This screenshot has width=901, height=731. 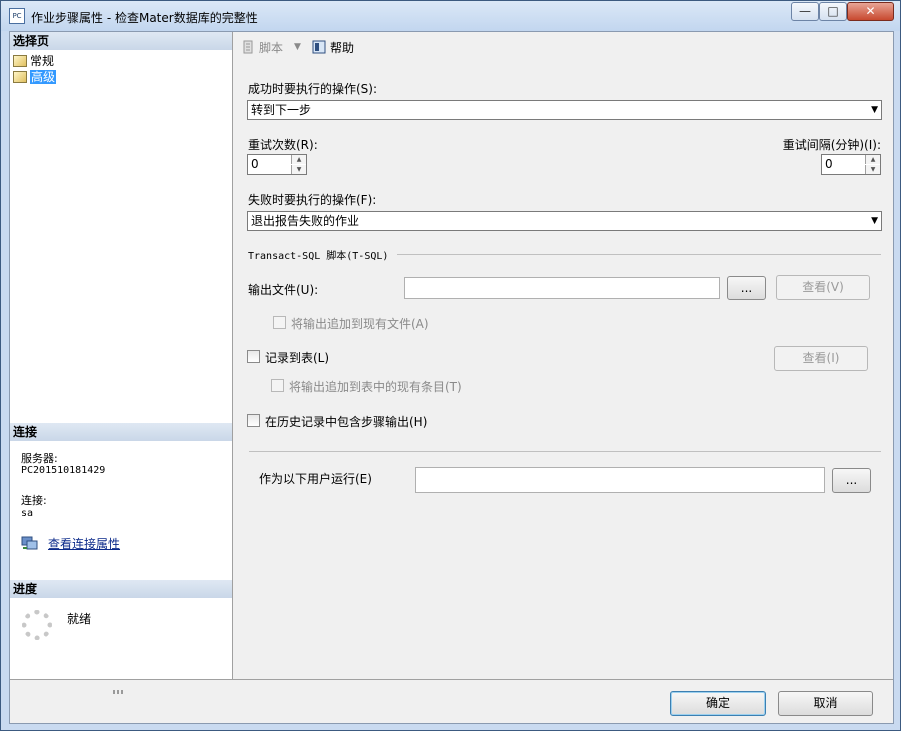 What do you see at coordinates (144, 18) in the screenshot?
I see `window-title: 作业步骤属性 - 检查Mater数据库的完整性` at bounding box center [144, 18].